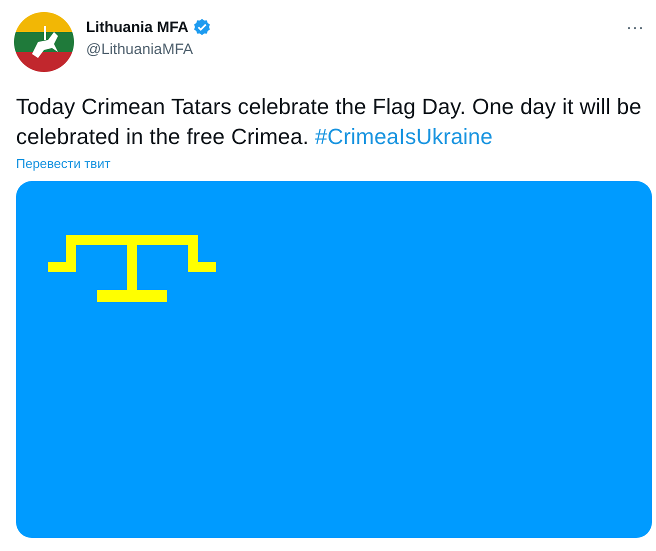 The image size is (656, 551). I want to click on author-handle: @LithuaniaMFA, so click(148, 49).